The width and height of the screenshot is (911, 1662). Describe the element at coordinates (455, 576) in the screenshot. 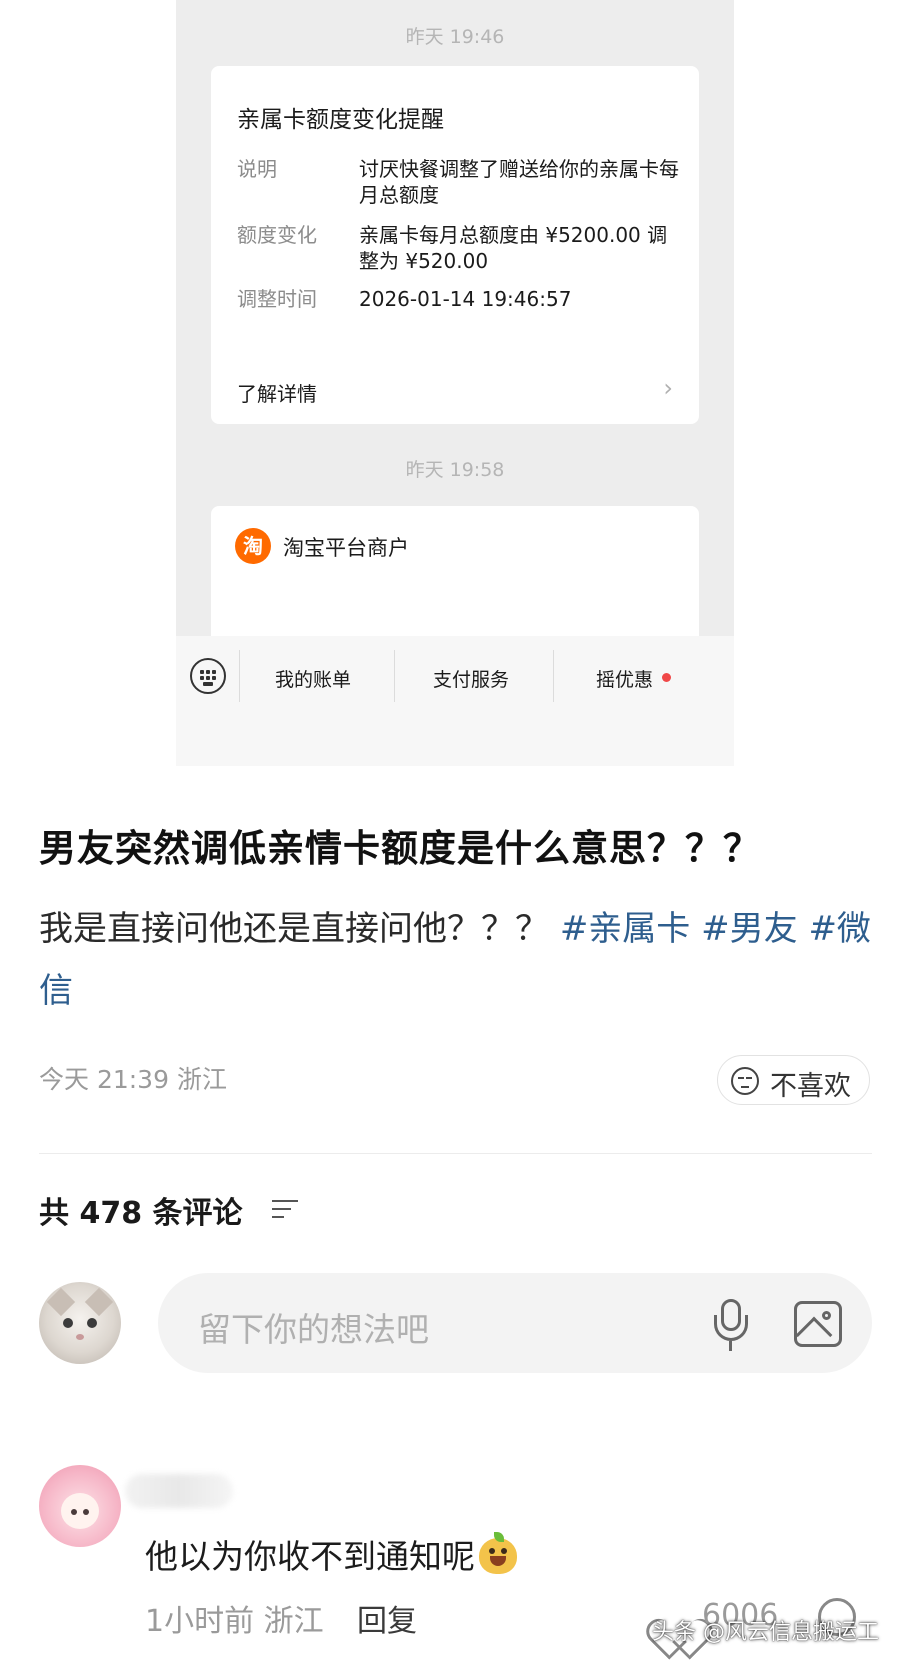

I see `merchant-card: 淘 淘宝平台商户` at that location.